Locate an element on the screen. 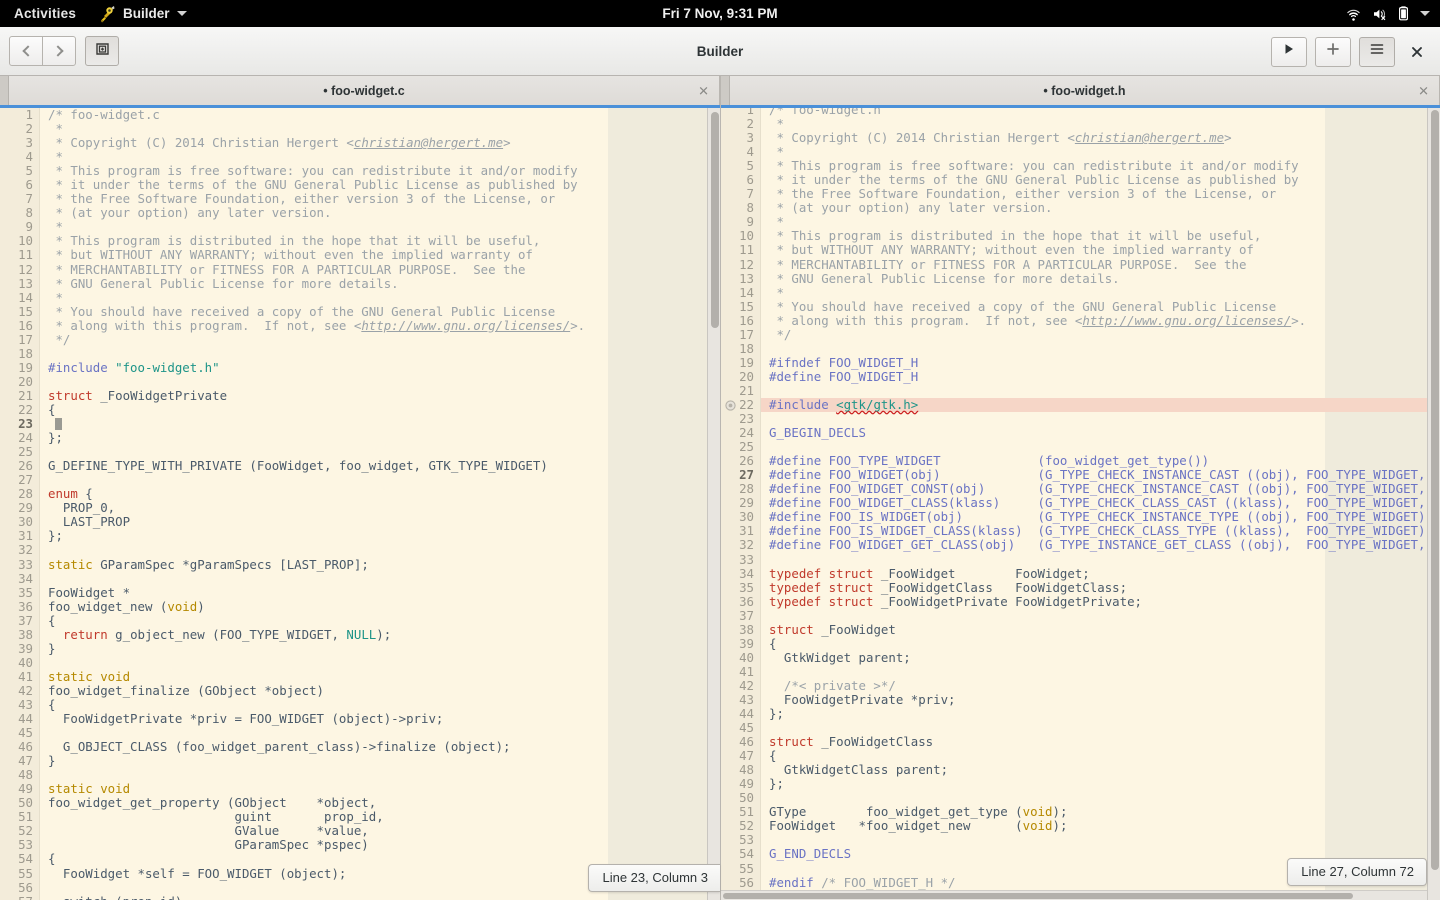 This screenshot has width=1440, height=900. code-line: 29 PROP_0, is located at coordinates (360, 508).